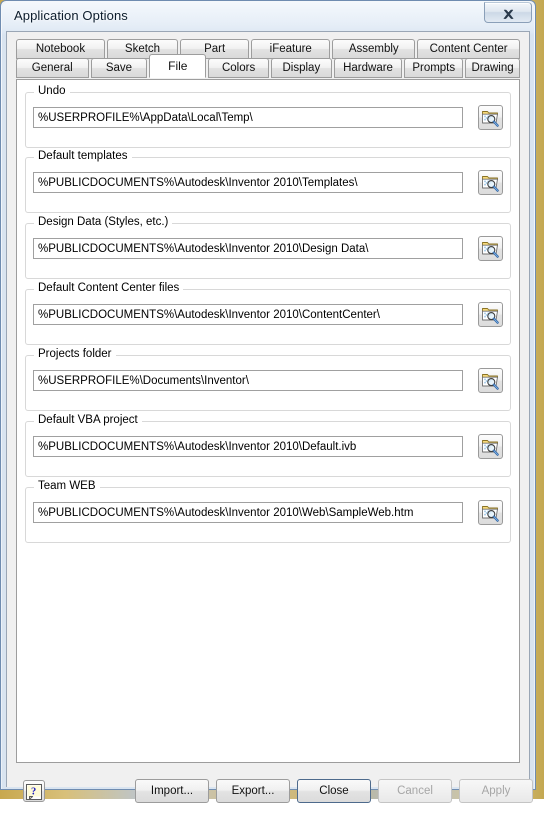 The height and width of the screenshot is (818, 544). I want to click on group-projects-folder: Projects folder, so click(268, 379).